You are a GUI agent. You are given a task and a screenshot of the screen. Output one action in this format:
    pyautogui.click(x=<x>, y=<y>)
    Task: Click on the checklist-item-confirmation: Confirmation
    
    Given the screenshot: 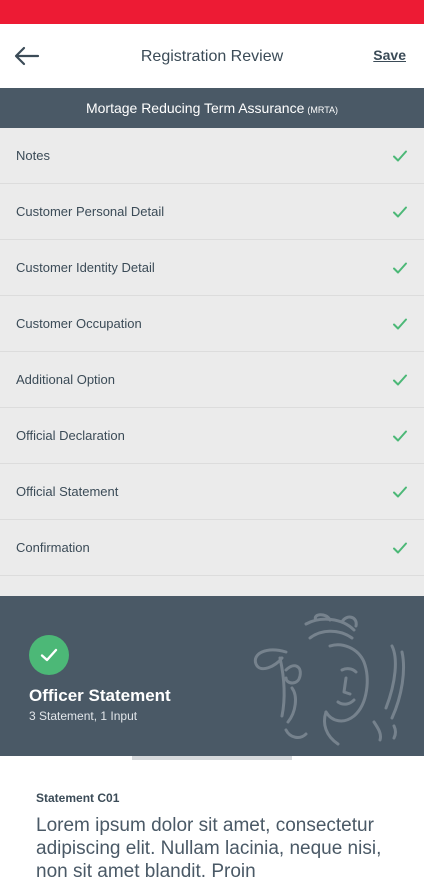 What is the action you would take?
    pyautogui.click(x=212, y=548)
    